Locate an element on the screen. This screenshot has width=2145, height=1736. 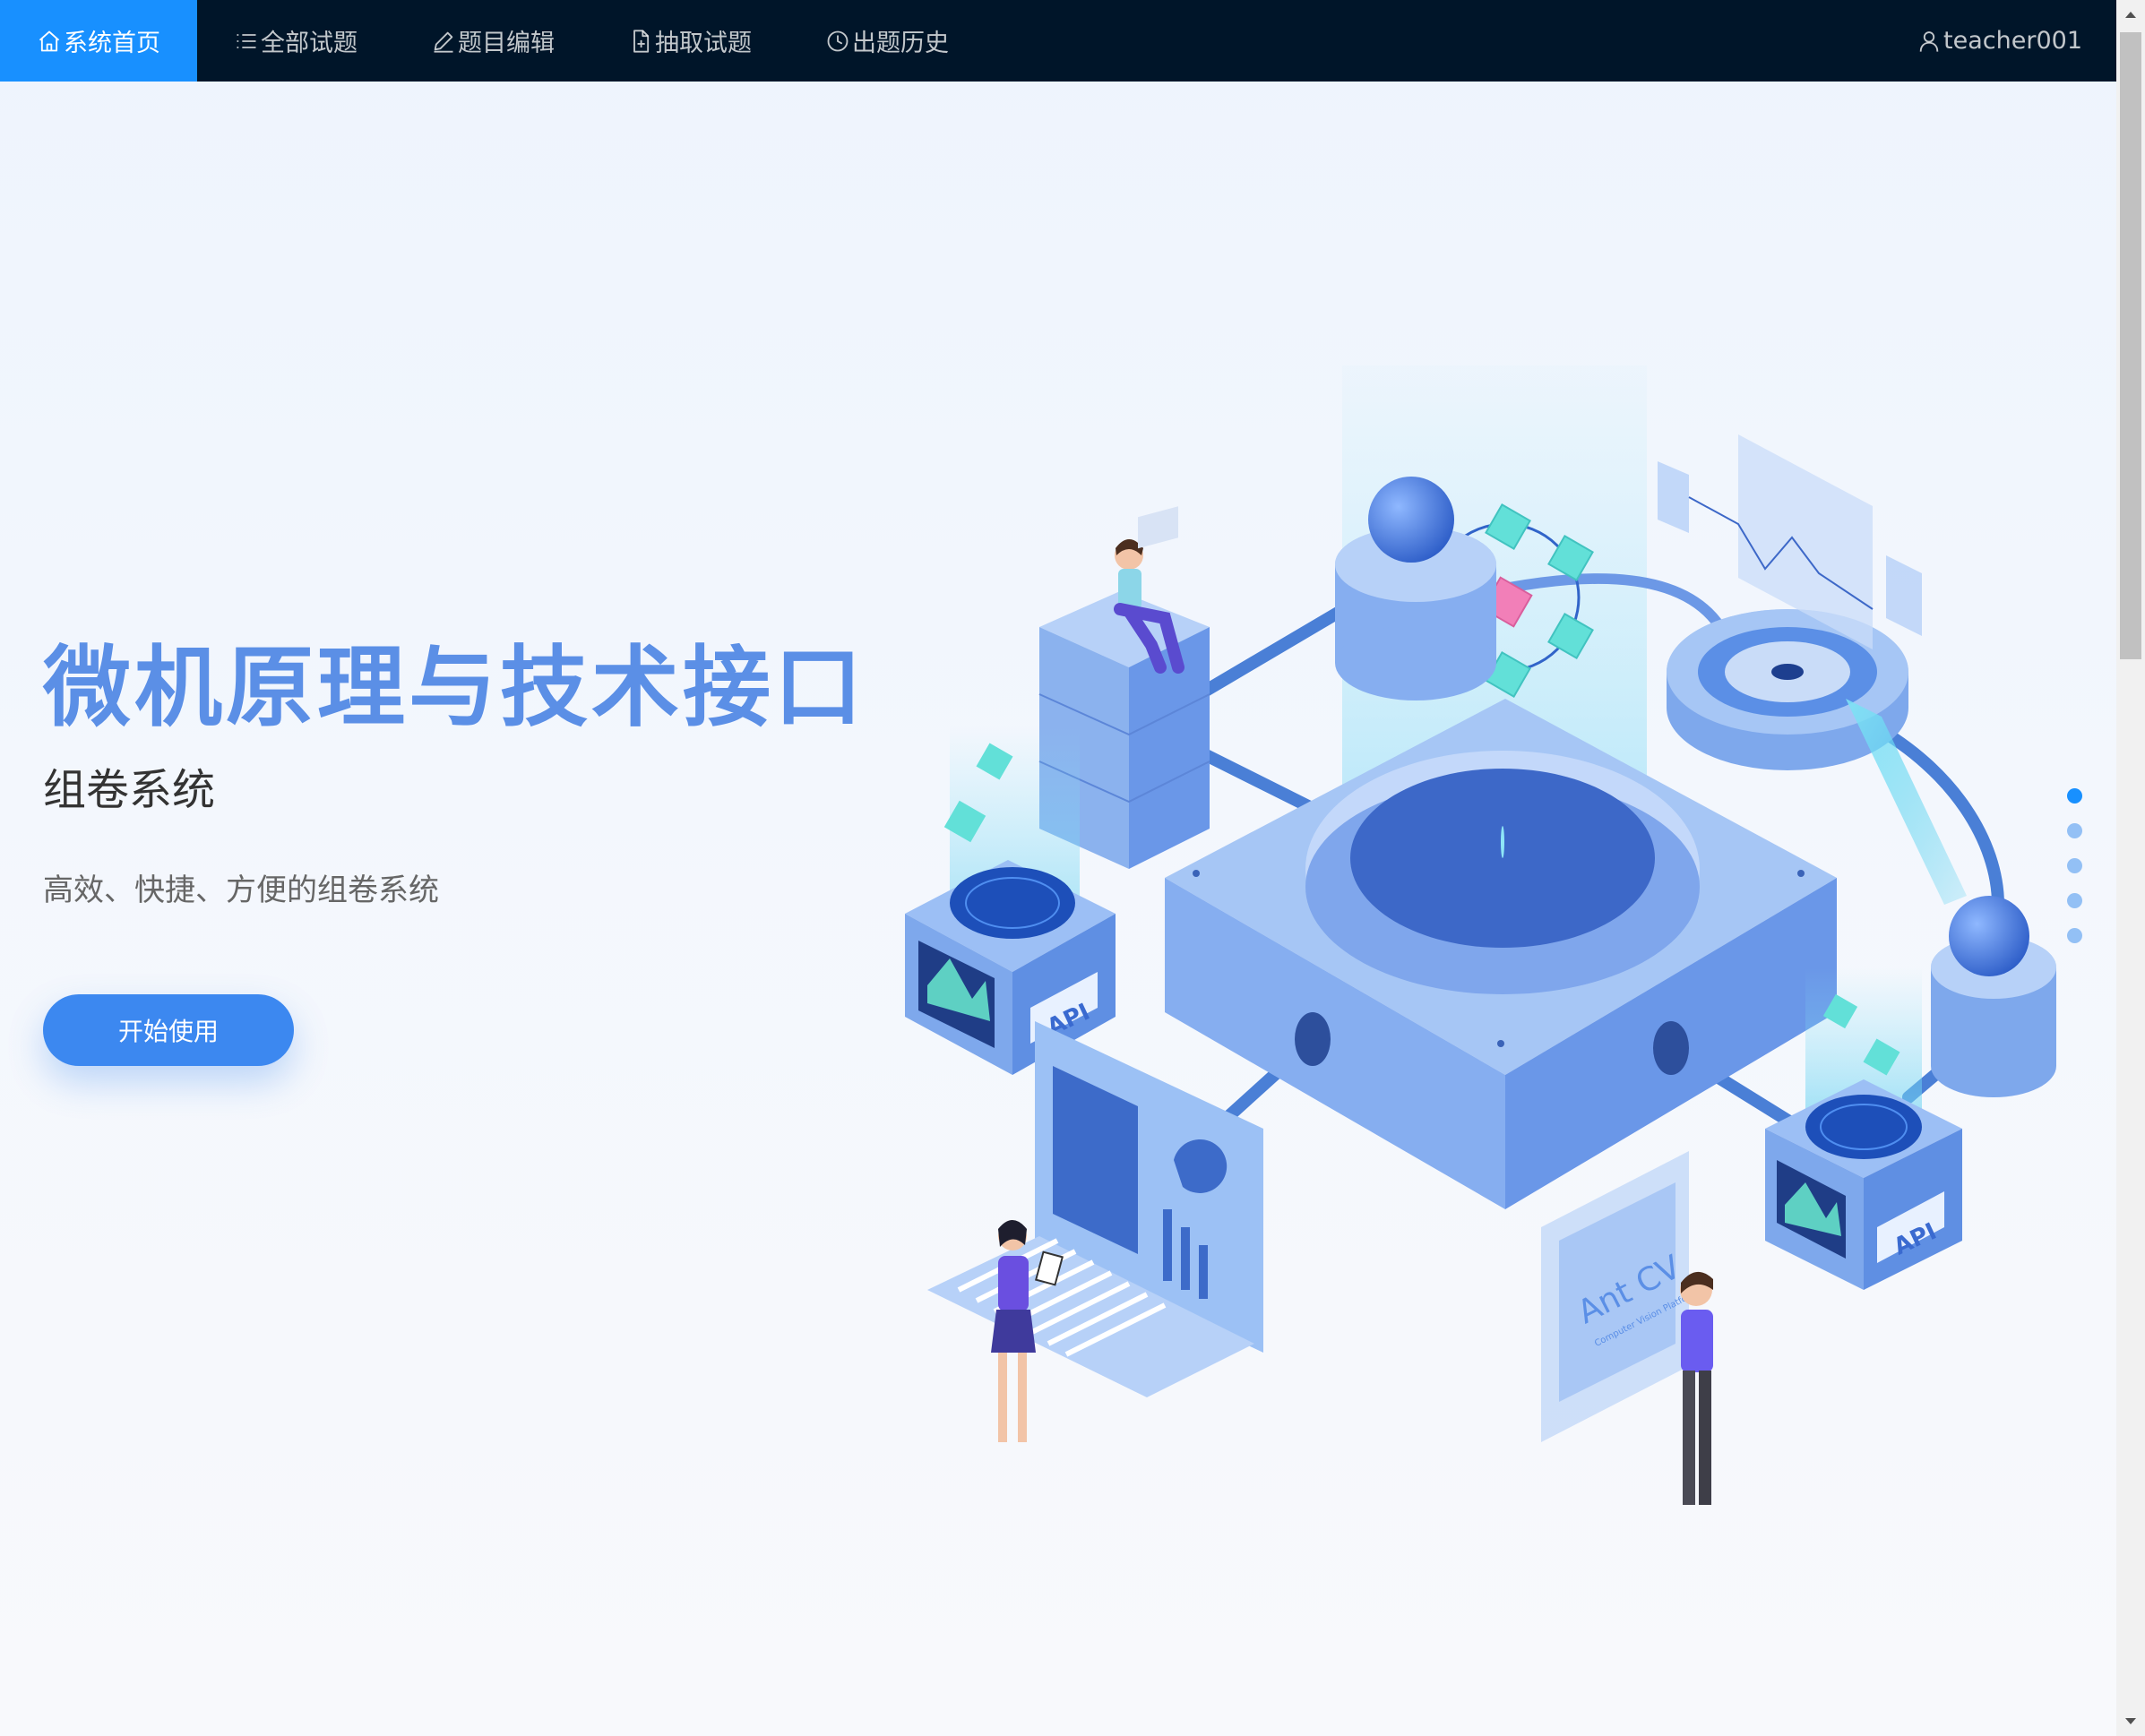
user-name: teacher001 is located at coordinates (2012, 41).